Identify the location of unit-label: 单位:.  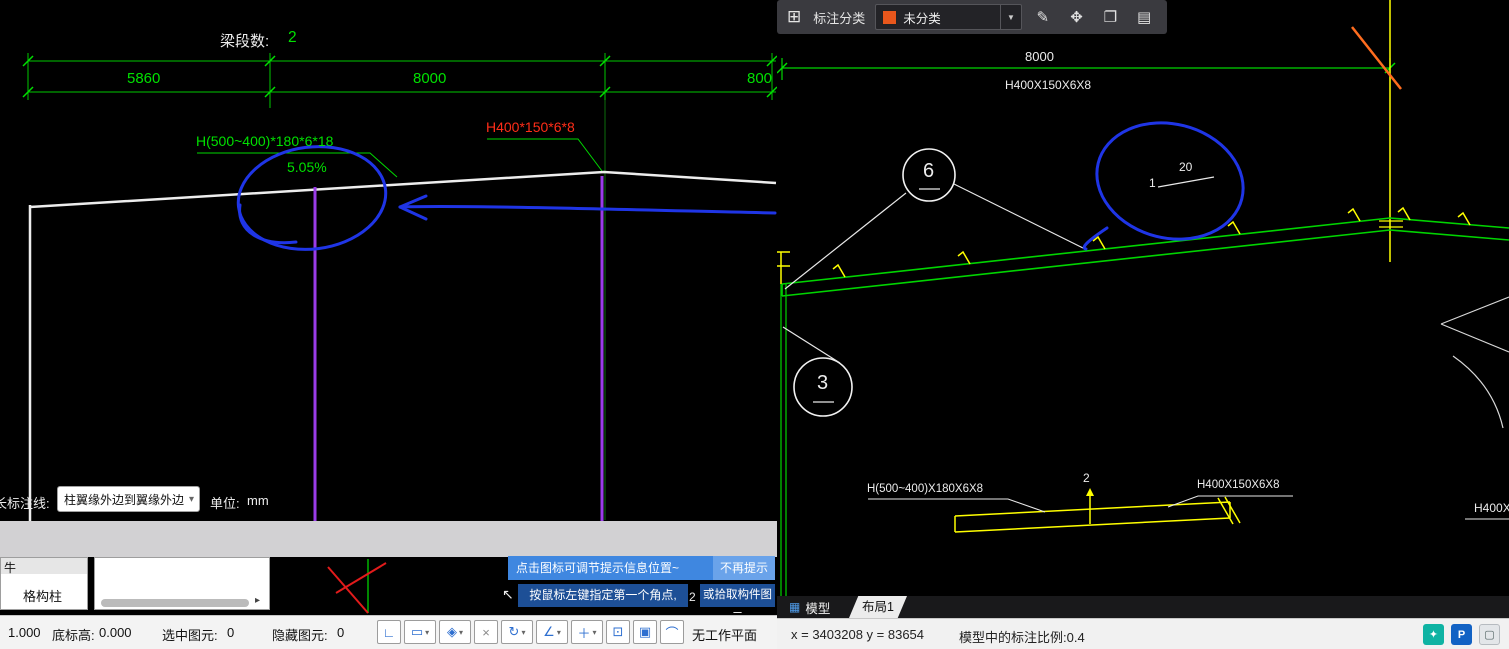
(225, 503).